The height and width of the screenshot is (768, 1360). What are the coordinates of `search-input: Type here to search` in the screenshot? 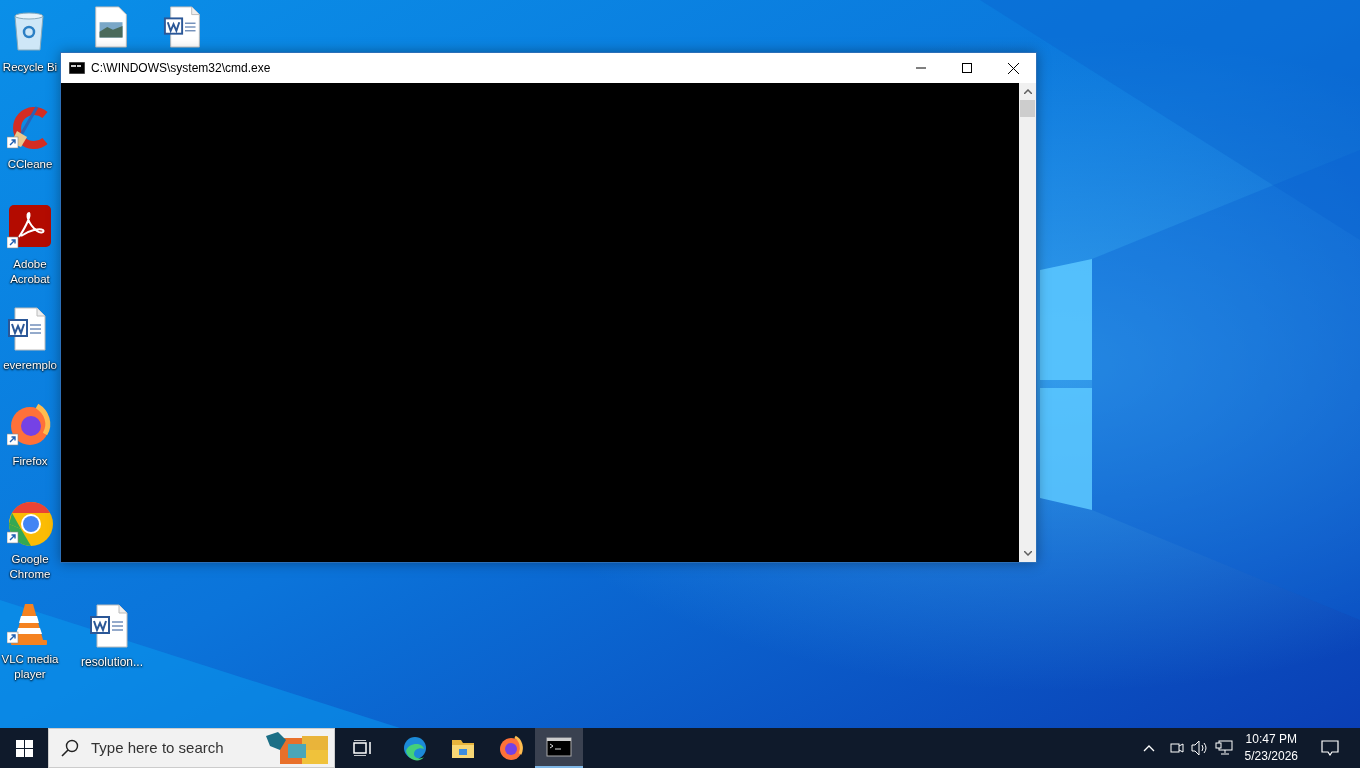 It's located at (174, 748).